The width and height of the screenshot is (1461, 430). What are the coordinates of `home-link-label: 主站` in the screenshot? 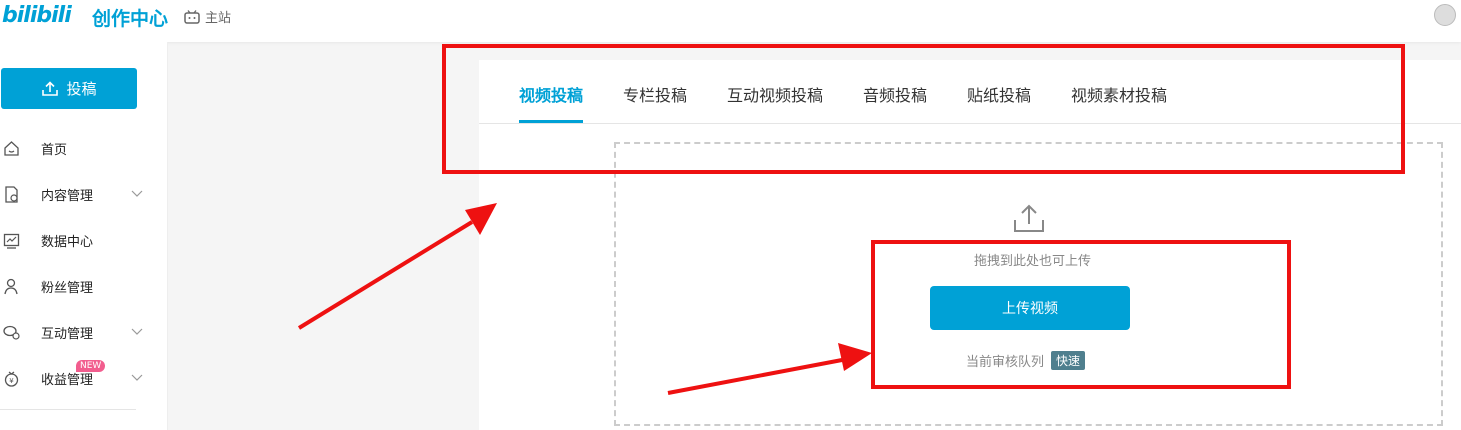 It's located at (218, 18).